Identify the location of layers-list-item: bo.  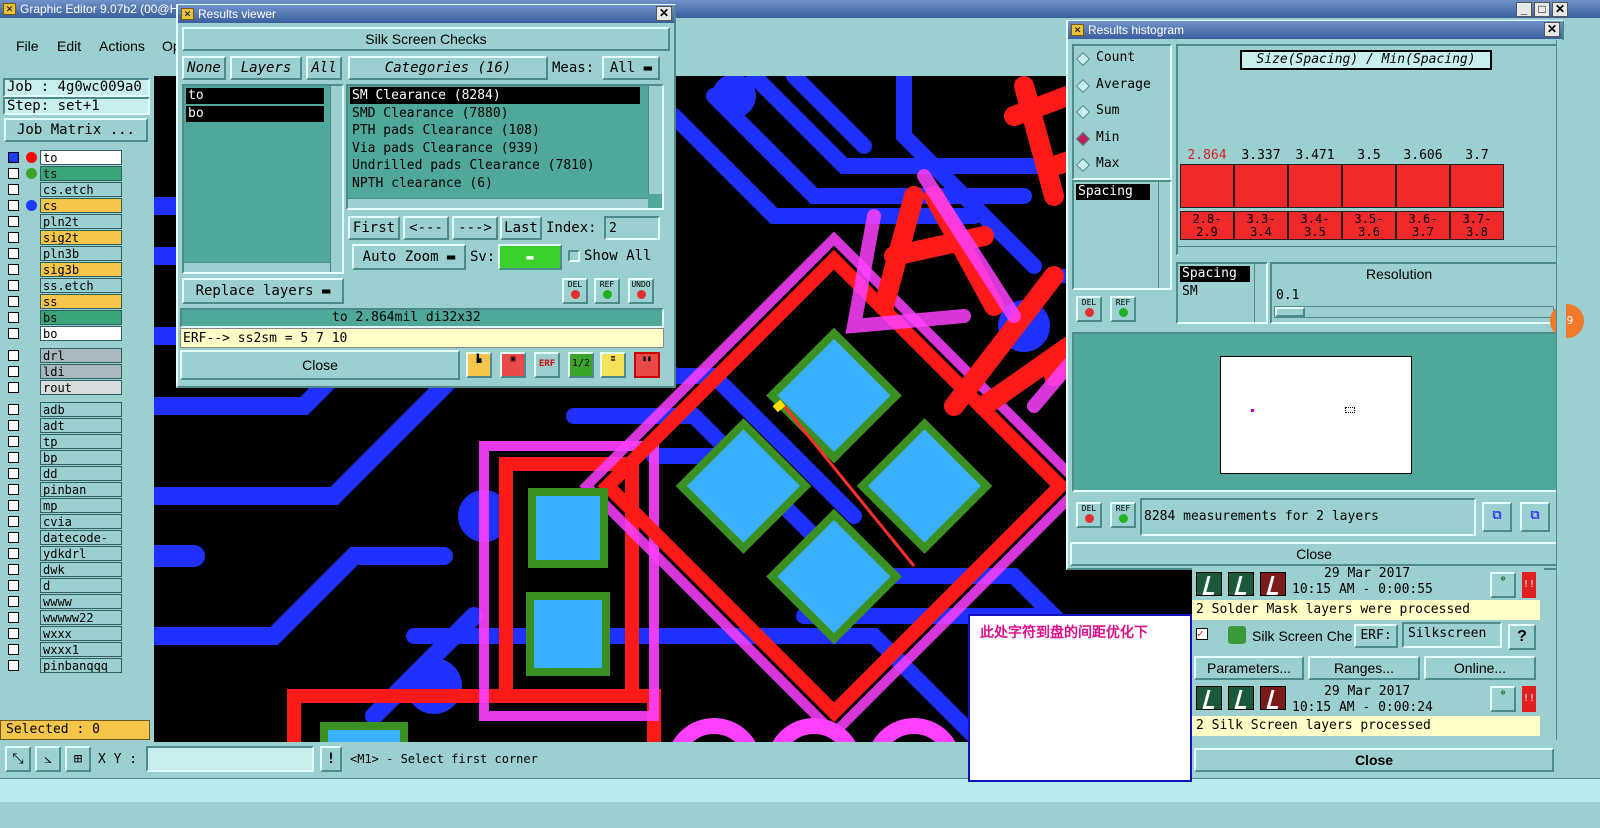
(255, 114).